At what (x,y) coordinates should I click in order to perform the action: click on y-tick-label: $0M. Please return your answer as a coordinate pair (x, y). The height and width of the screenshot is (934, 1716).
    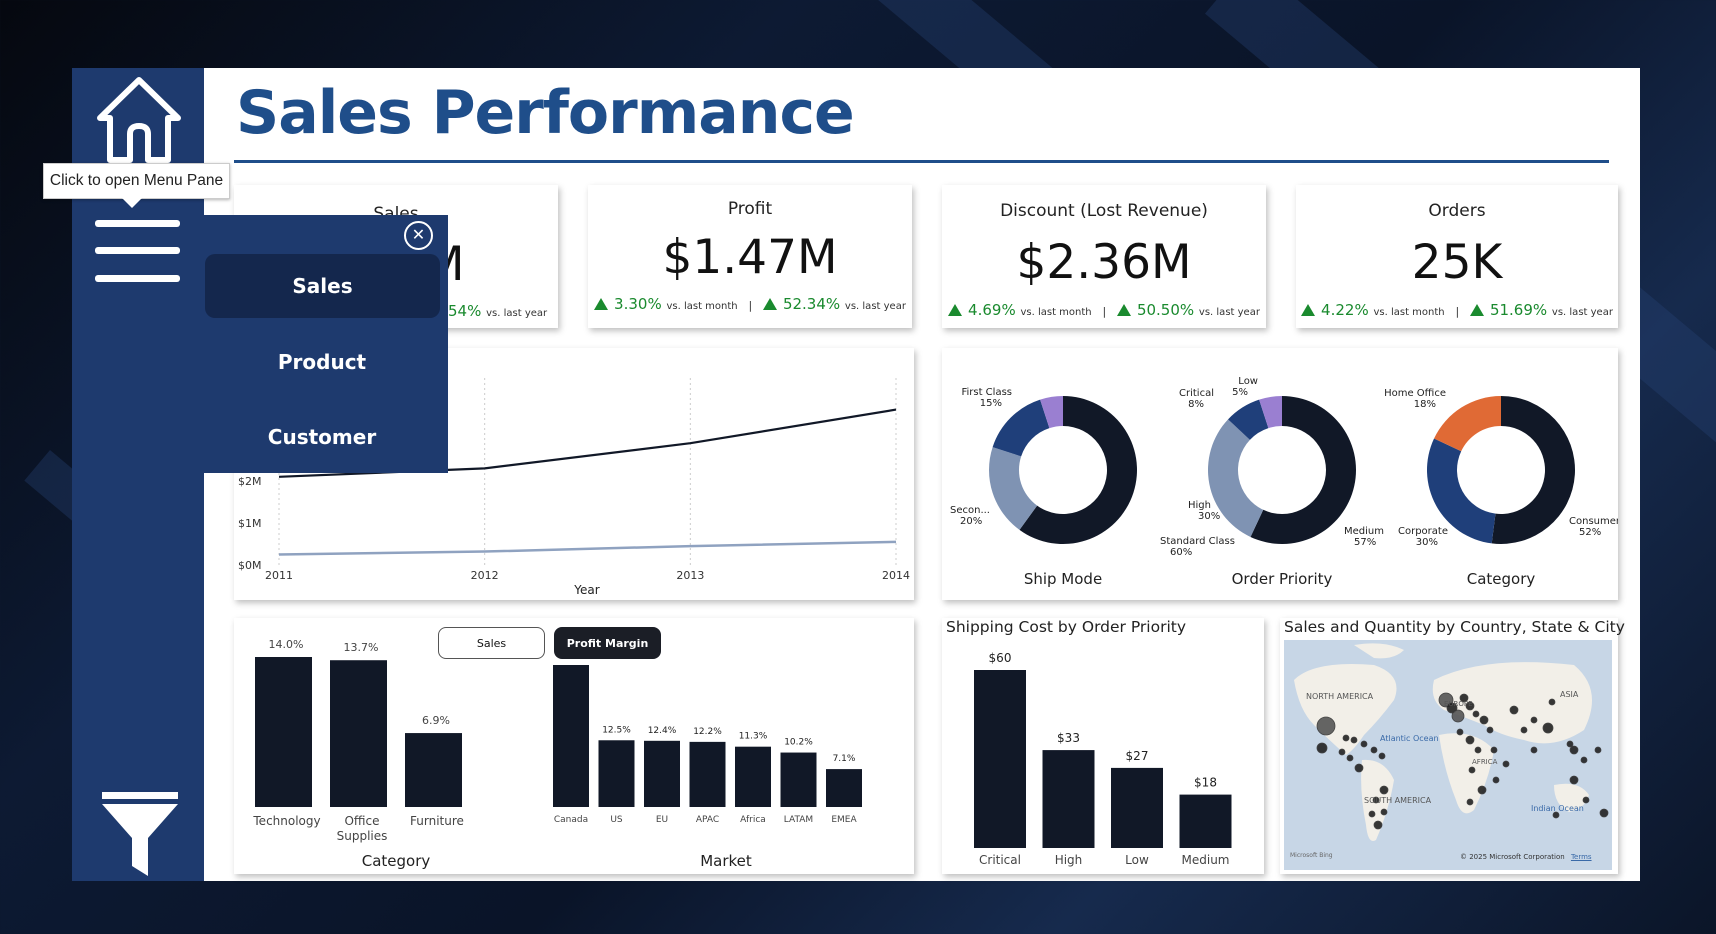
    Looking at the image, I should click on (250, 565).